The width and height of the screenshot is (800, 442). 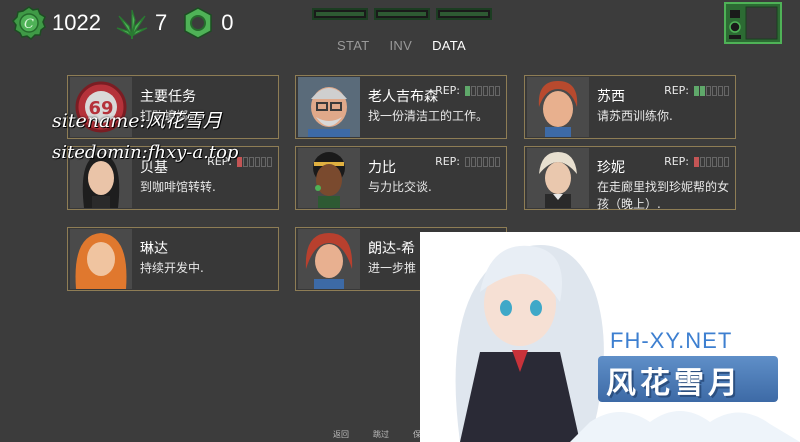 What do you see at coordinates (630, 107) in the screenshot?
I see `npc-card-susie: 苏西 请苏西训练你. REP:` at bounding box center [630, 107].